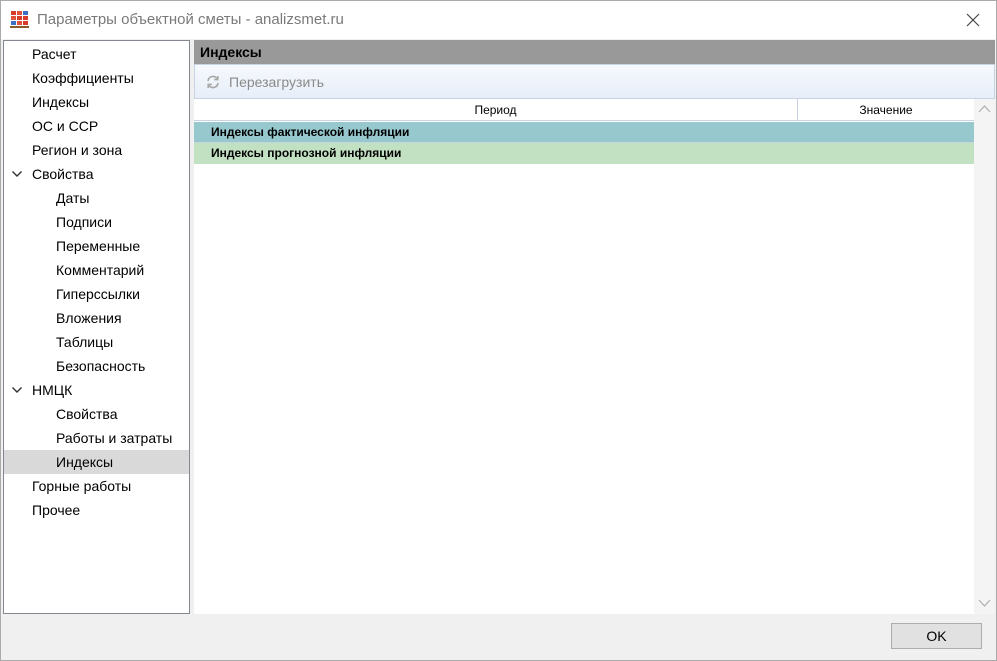 The width and height of the screenshot is (997, 661). Describe the element at coordinates (984, 109) in the screenshot. I see `scroll-up-icon` at that location.